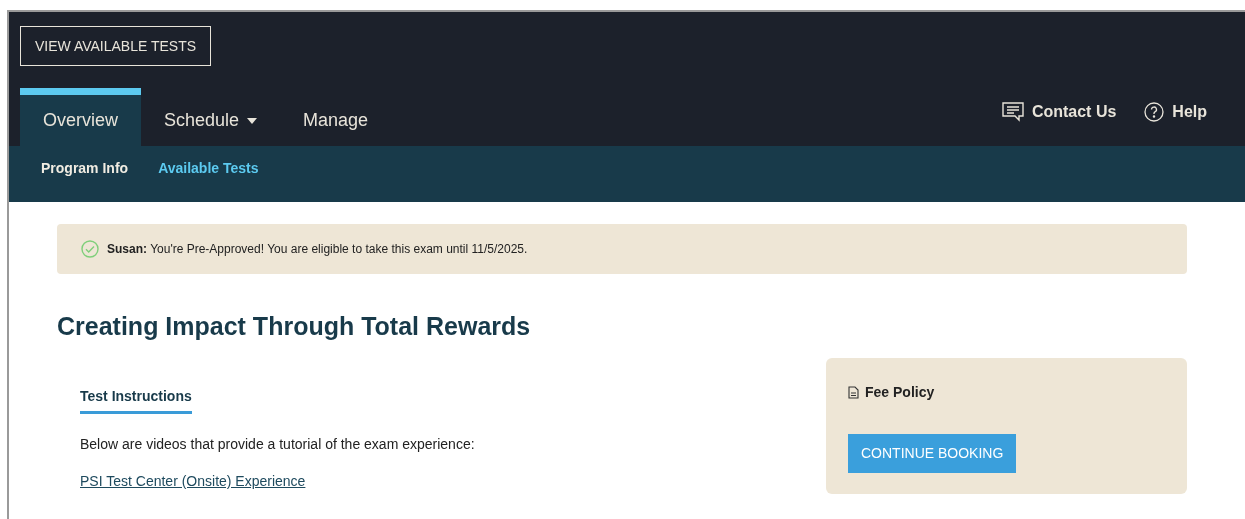 The width and height of the screenshot is (1245, 519). Describe the element at coordinates (1017, 392) in the screenshot. I see `fee-policy-link: Fee Policy` at that location.